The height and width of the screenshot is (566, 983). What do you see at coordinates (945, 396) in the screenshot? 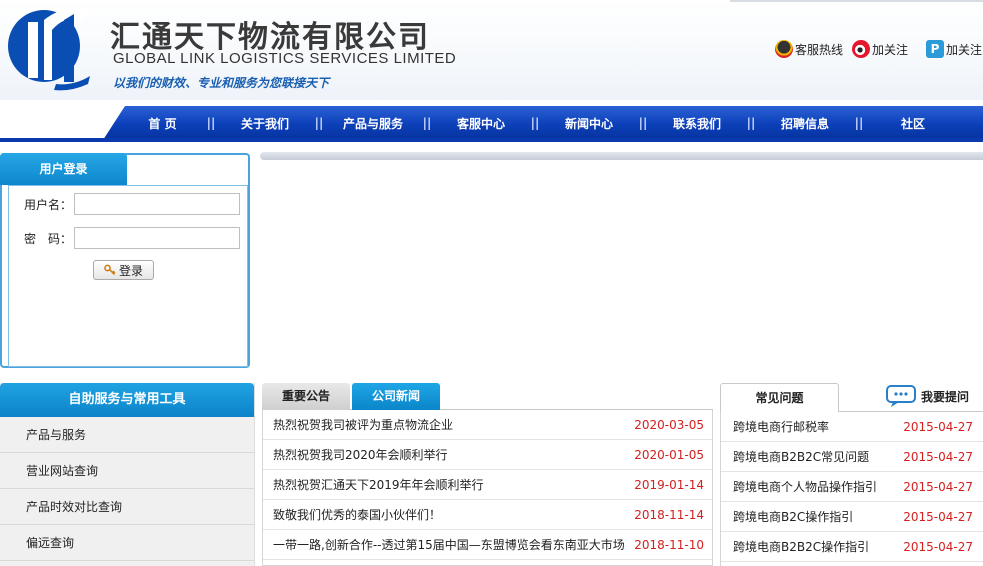
I see `ask-question-label: 我要提问` at bounding box center [945, 396].